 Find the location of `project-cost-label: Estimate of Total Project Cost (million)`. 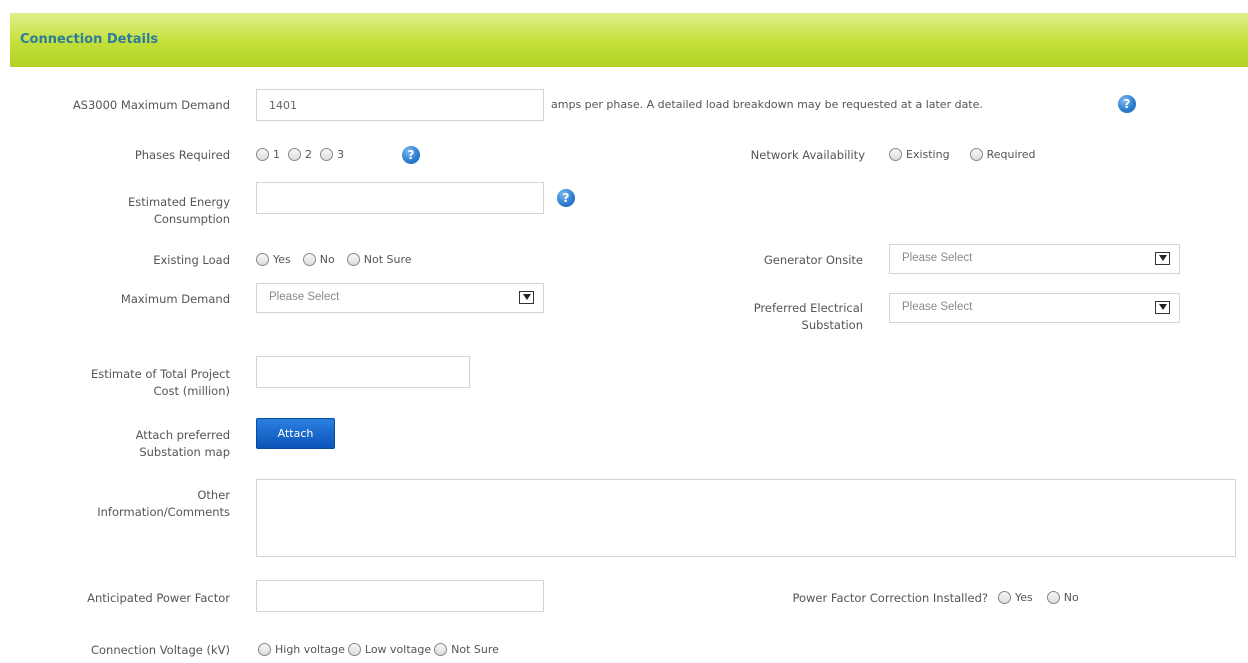

project-cost-label: Estimate of Total Project Cost (million) is located at coordinates (160, 382).